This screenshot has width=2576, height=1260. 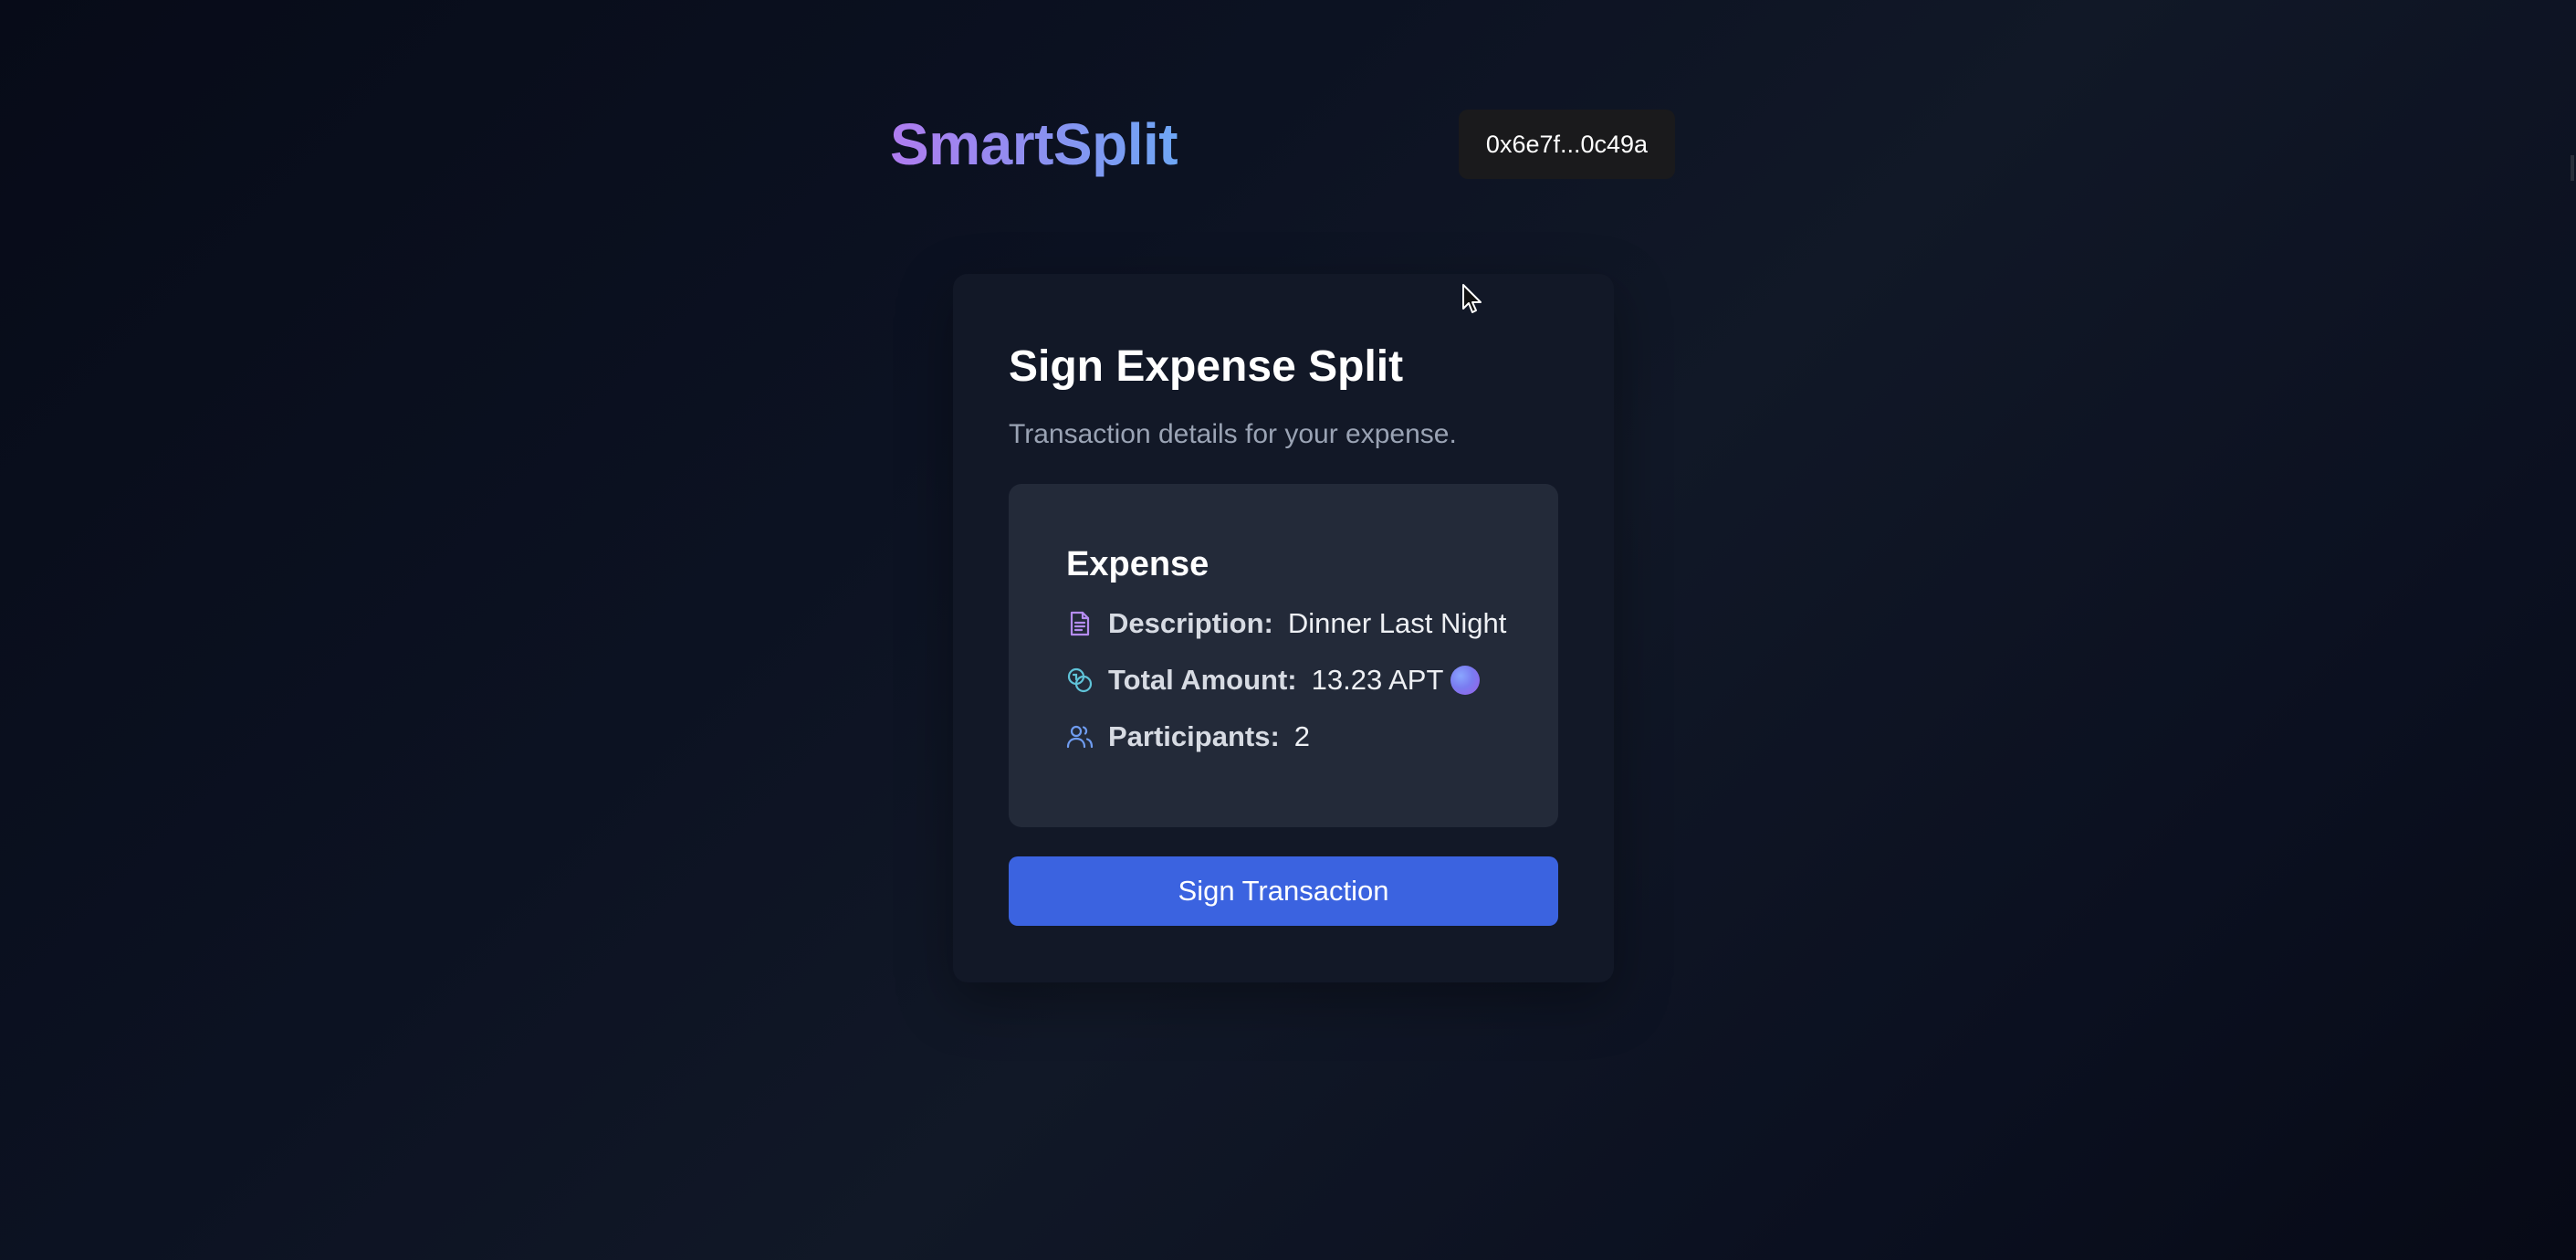 I want to click on brand-logo: SmartSplit, so click(x=1034, y=145).